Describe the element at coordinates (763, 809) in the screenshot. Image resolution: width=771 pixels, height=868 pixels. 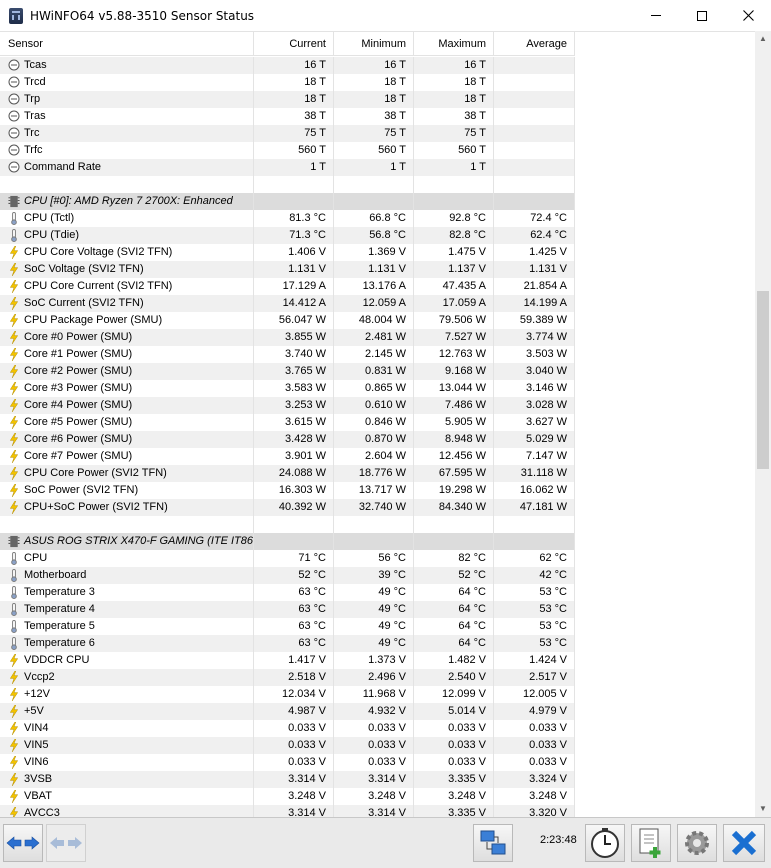
I see `scroll-down-arrow-icon: ▼` at that location.